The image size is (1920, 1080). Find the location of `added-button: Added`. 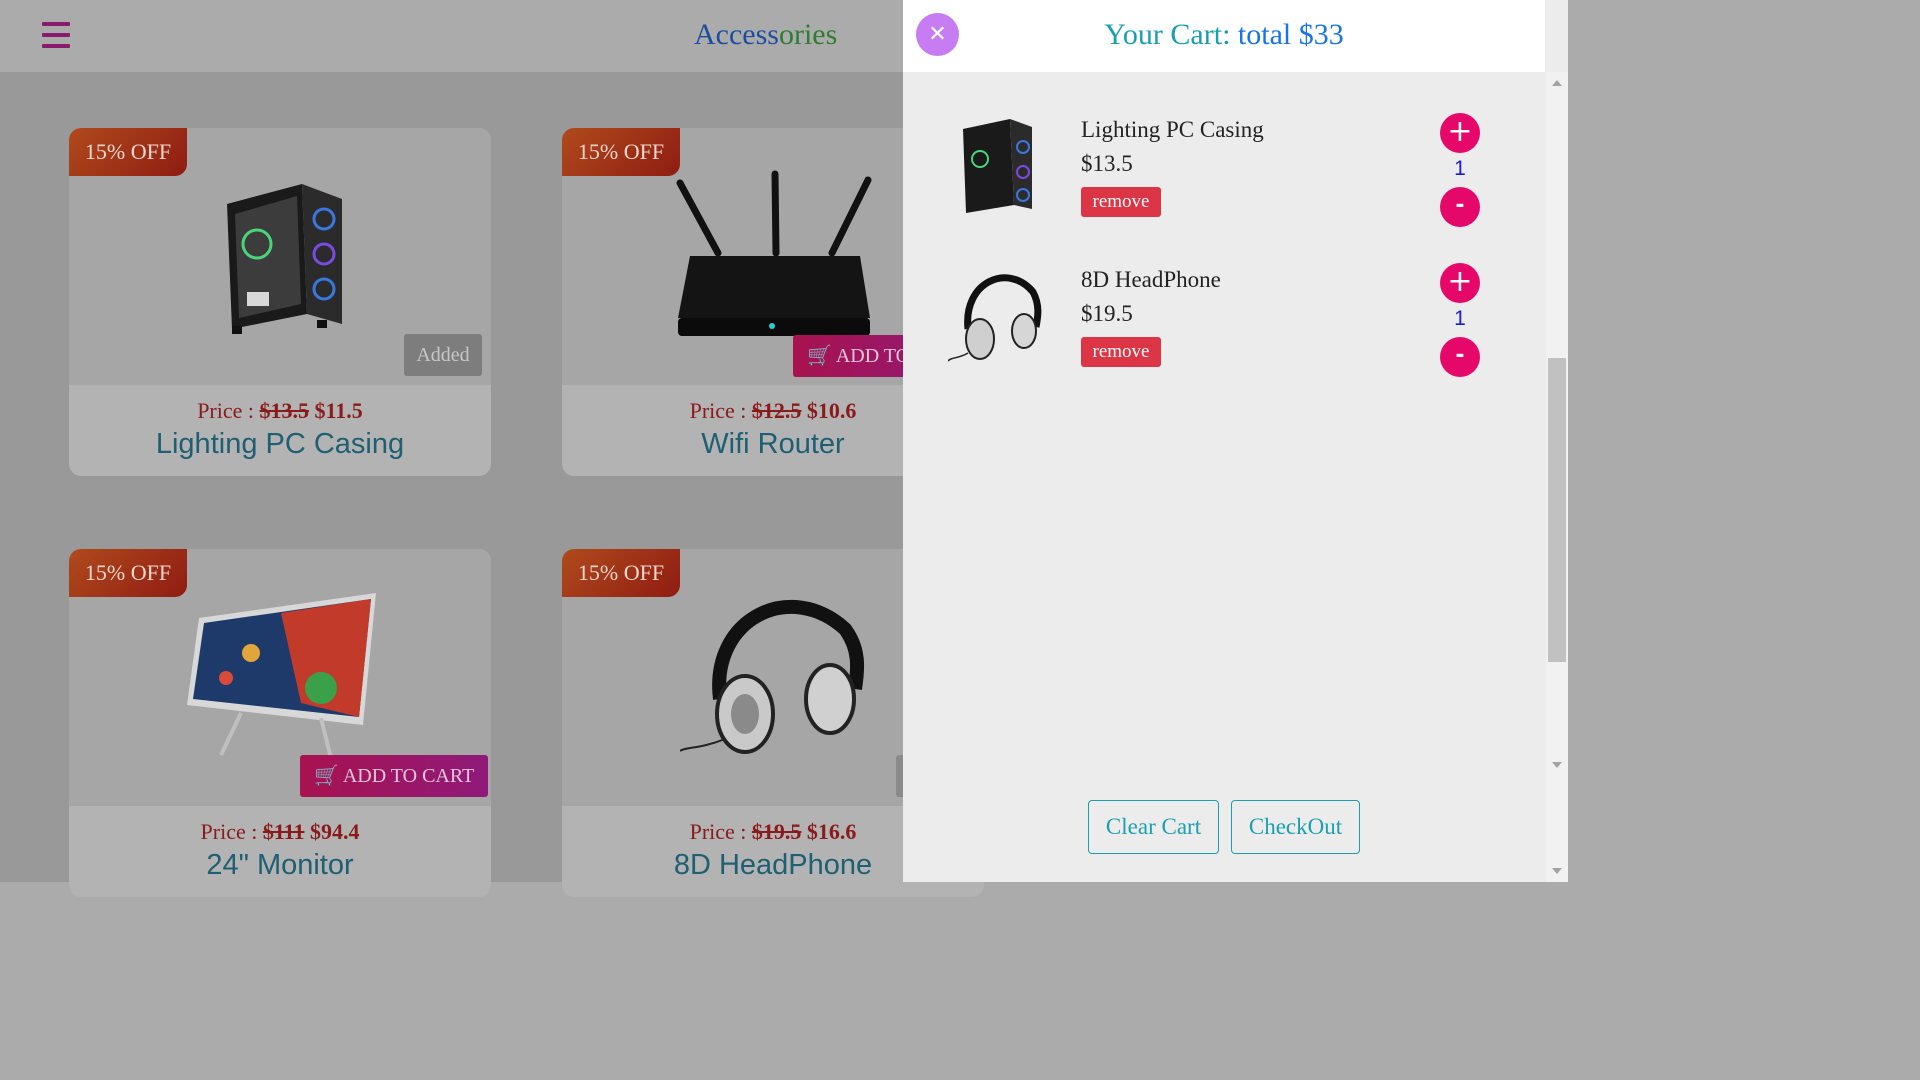

added-button: Added is located at coordinates (443, 355).